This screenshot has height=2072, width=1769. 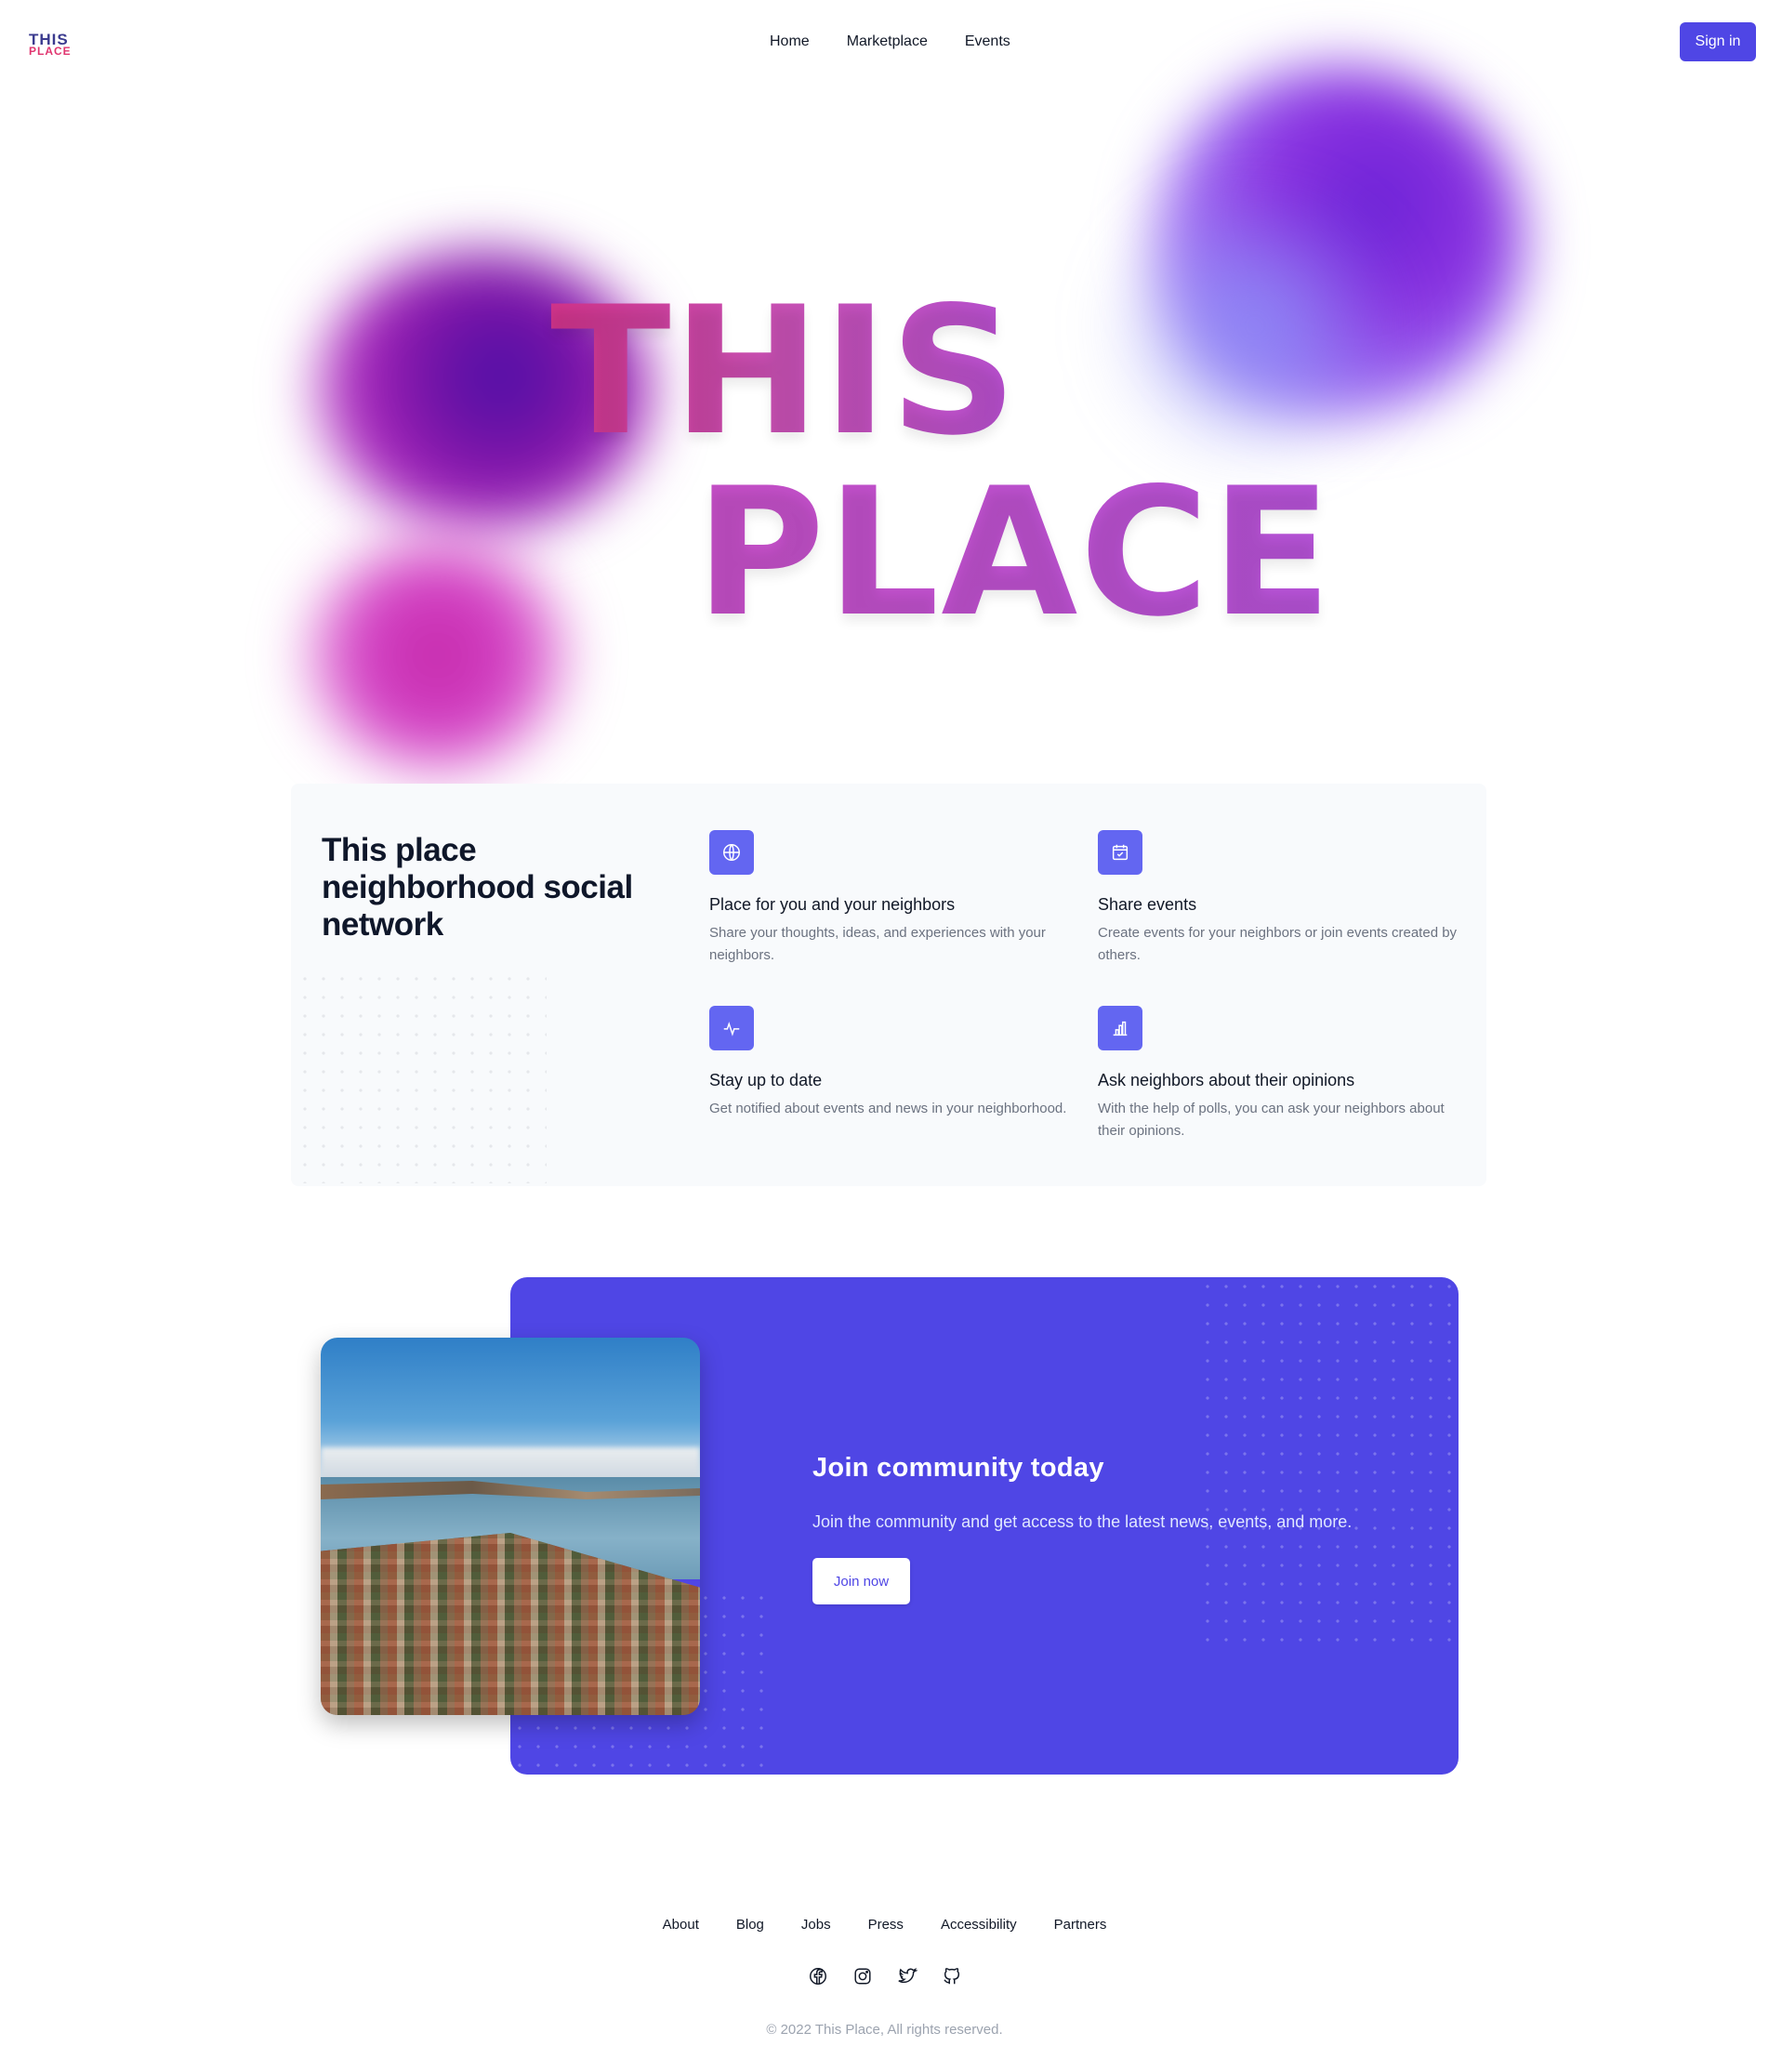 What do you see at coordinates (766, 1080) in the screenshot?
I see `feature-title: Stay up to date` at bounding box center [766, 1080].